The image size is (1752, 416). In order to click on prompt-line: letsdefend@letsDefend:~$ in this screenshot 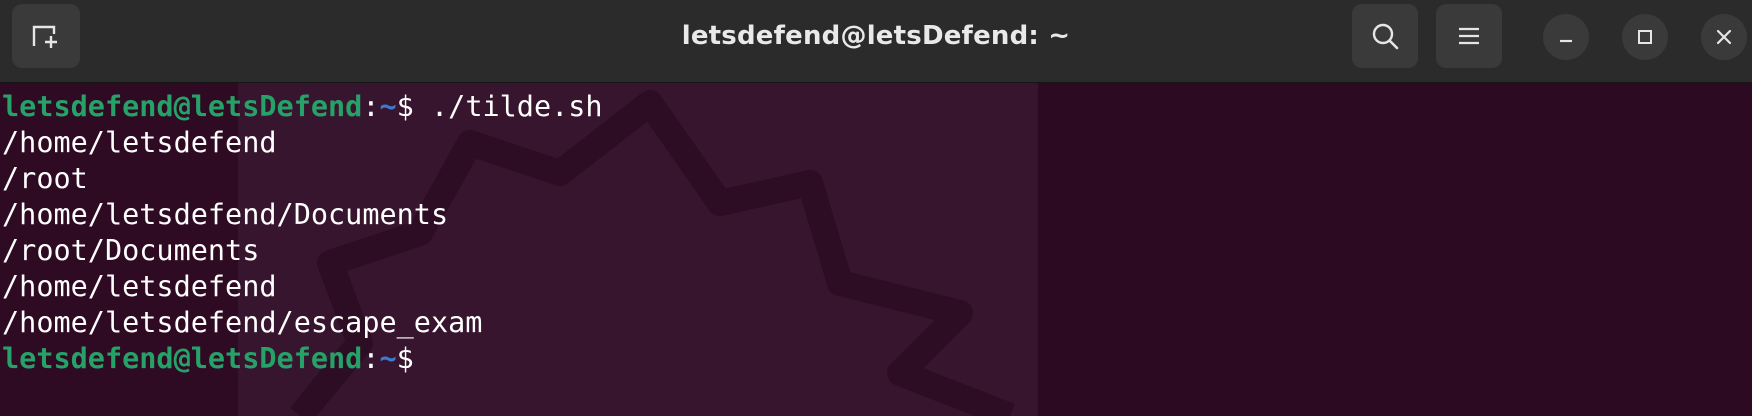, I will do `click(302, 359)`.